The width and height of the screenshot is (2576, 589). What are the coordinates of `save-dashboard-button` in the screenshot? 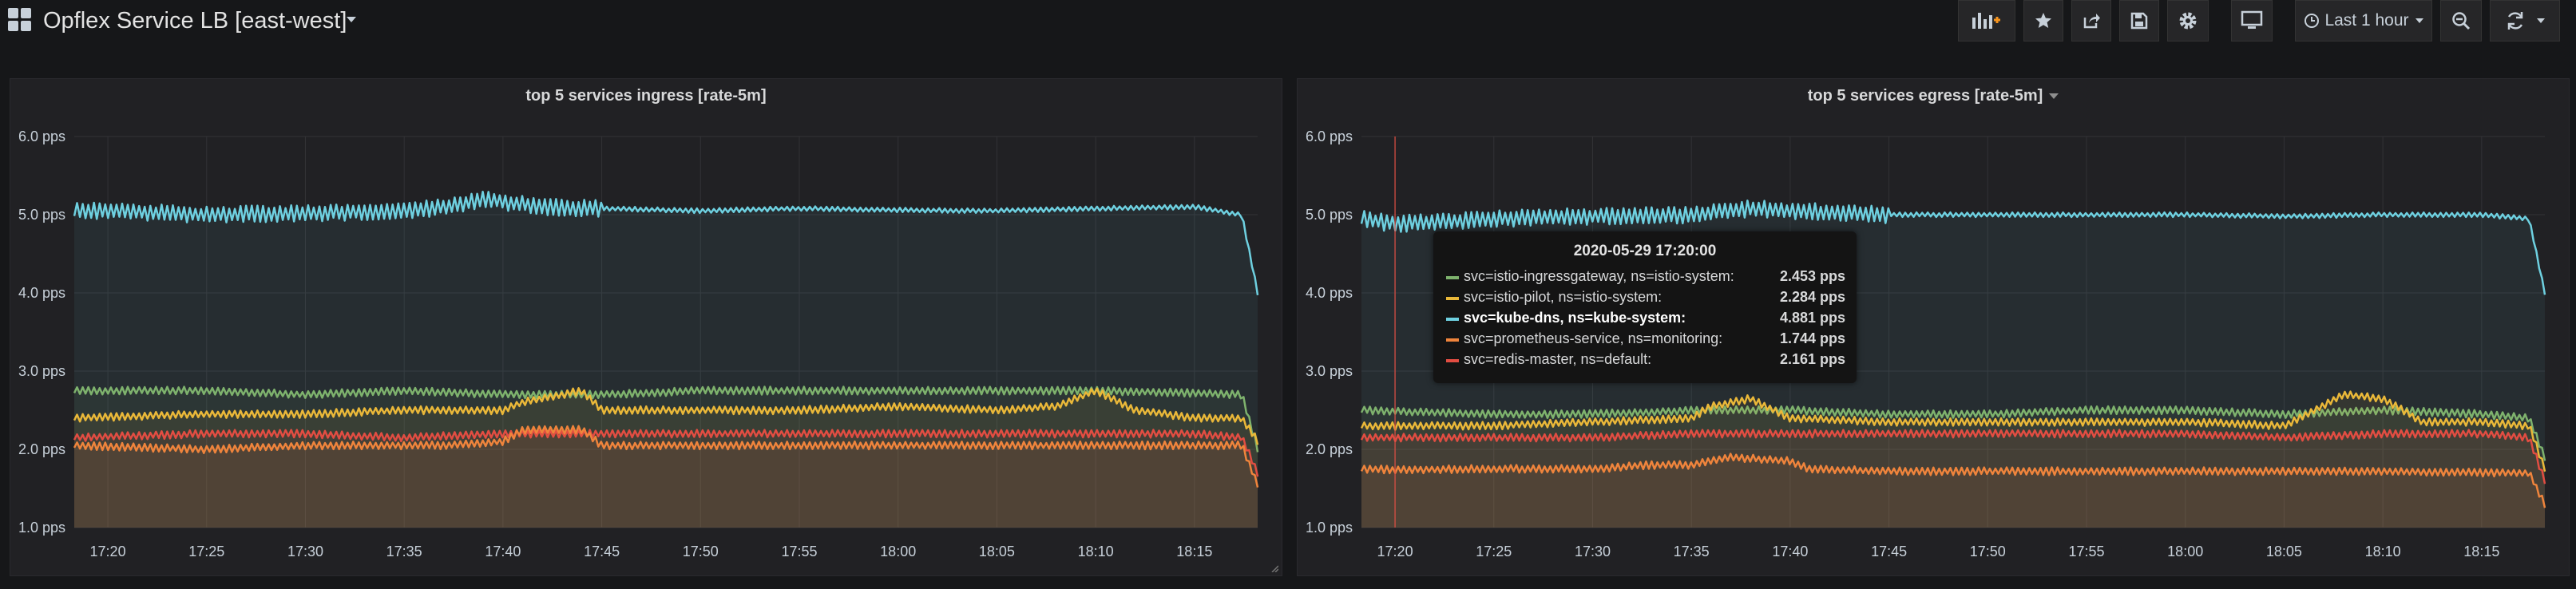 It's located at (2139, 21).